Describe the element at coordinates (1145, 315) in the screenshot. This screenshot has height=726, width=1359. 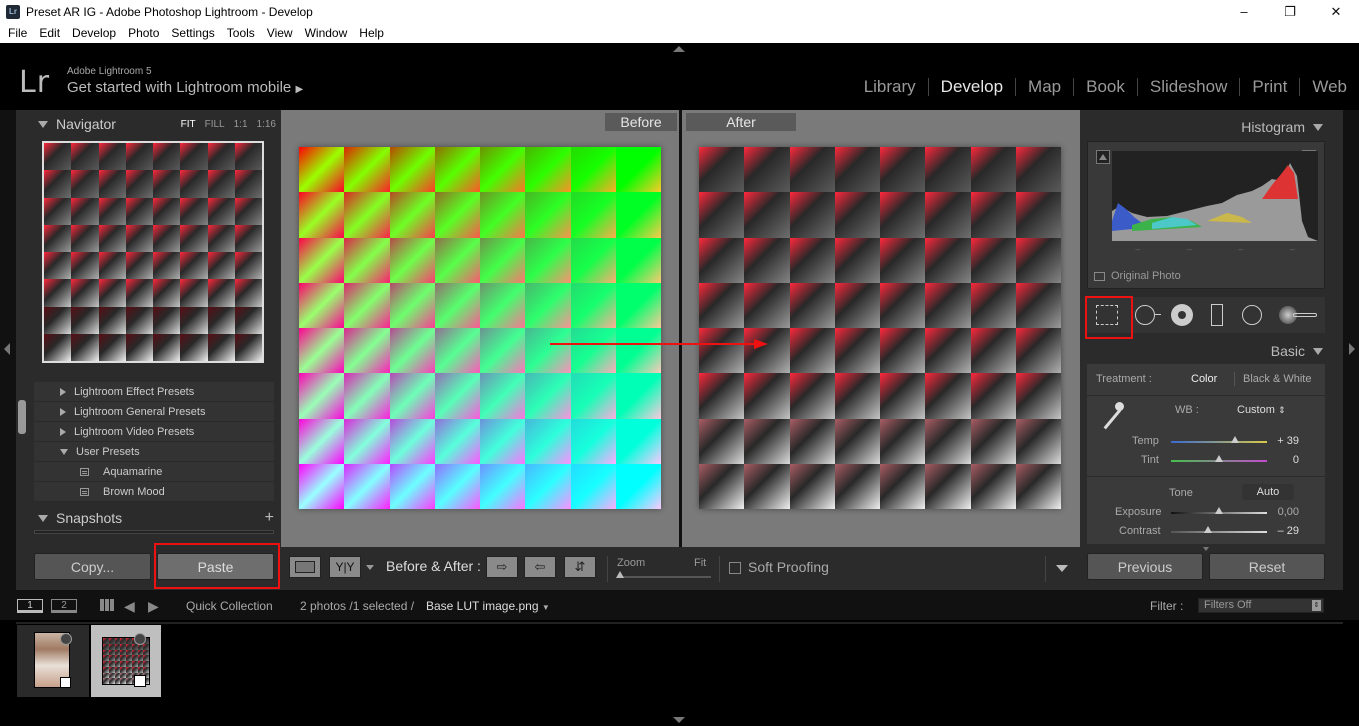
I see `spot-removal-tool-icon` at that location.